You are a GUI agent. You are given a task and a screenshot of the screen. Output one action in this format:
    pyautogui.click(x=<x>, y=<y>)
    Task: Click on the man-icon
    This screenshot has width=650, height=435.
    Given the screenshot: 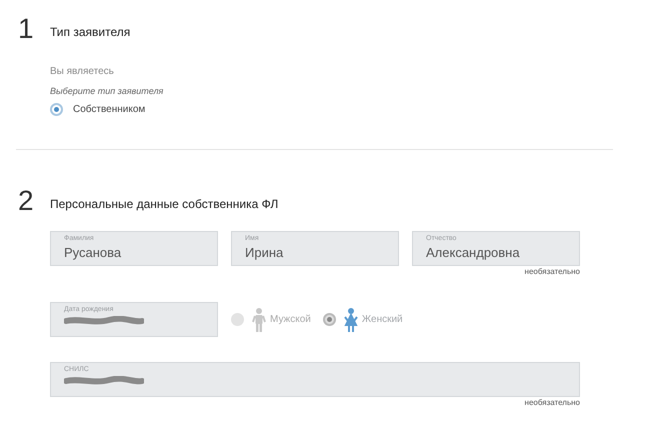 What is the action you would take?
    pyautogui.click(x=259, y=320)
    